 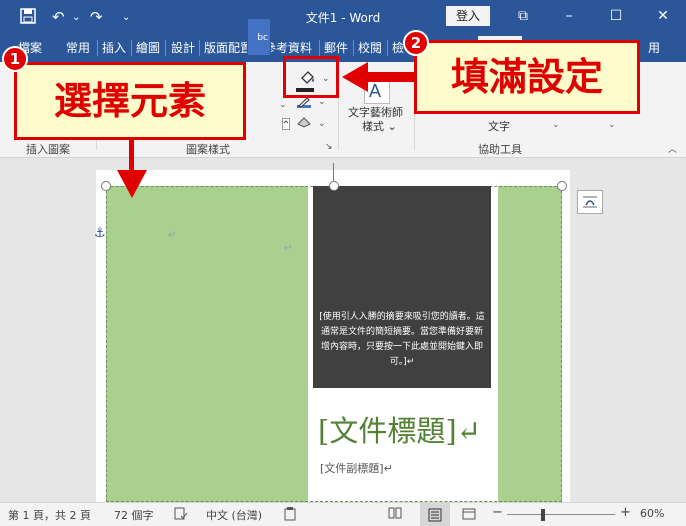 What do you see at coordinates (497, 512) in the screenshot?
I see `zoom-out-button: −` at bounding box center [497, 512].